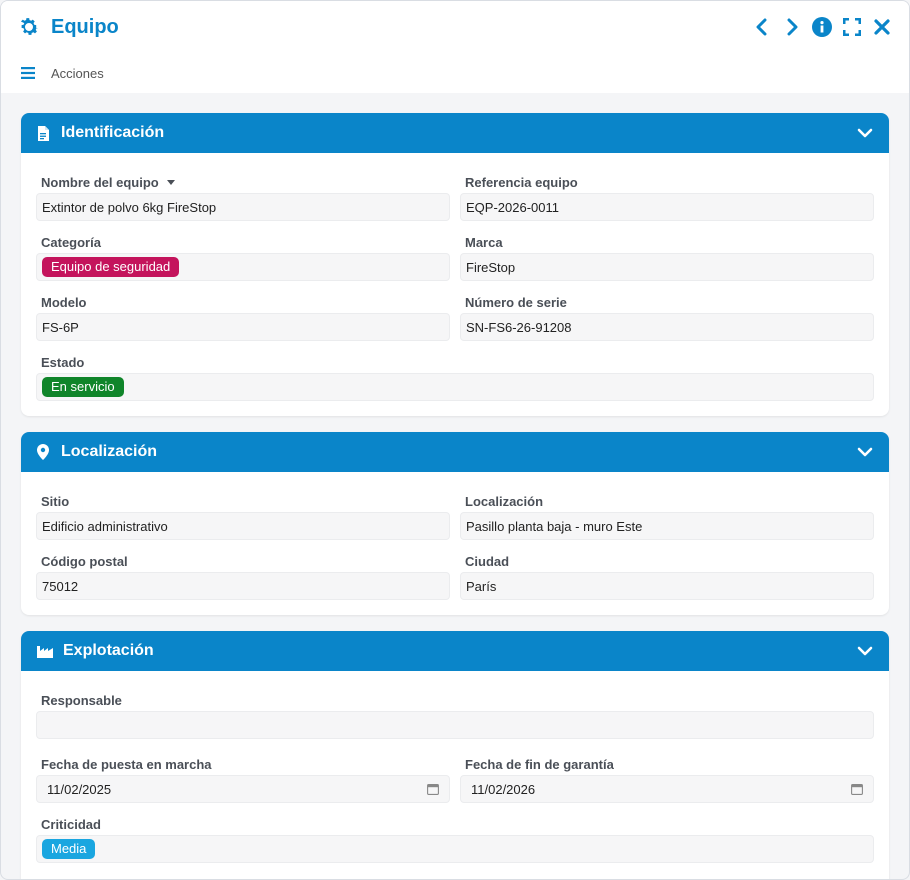 The width and height of the screenshot is (910, 880). What do you see at coordinates (243, 207) in the screenshot?
I see `nombre-input: Extintor de polvo 6kg FireStop` at bounding box center [243, 207].